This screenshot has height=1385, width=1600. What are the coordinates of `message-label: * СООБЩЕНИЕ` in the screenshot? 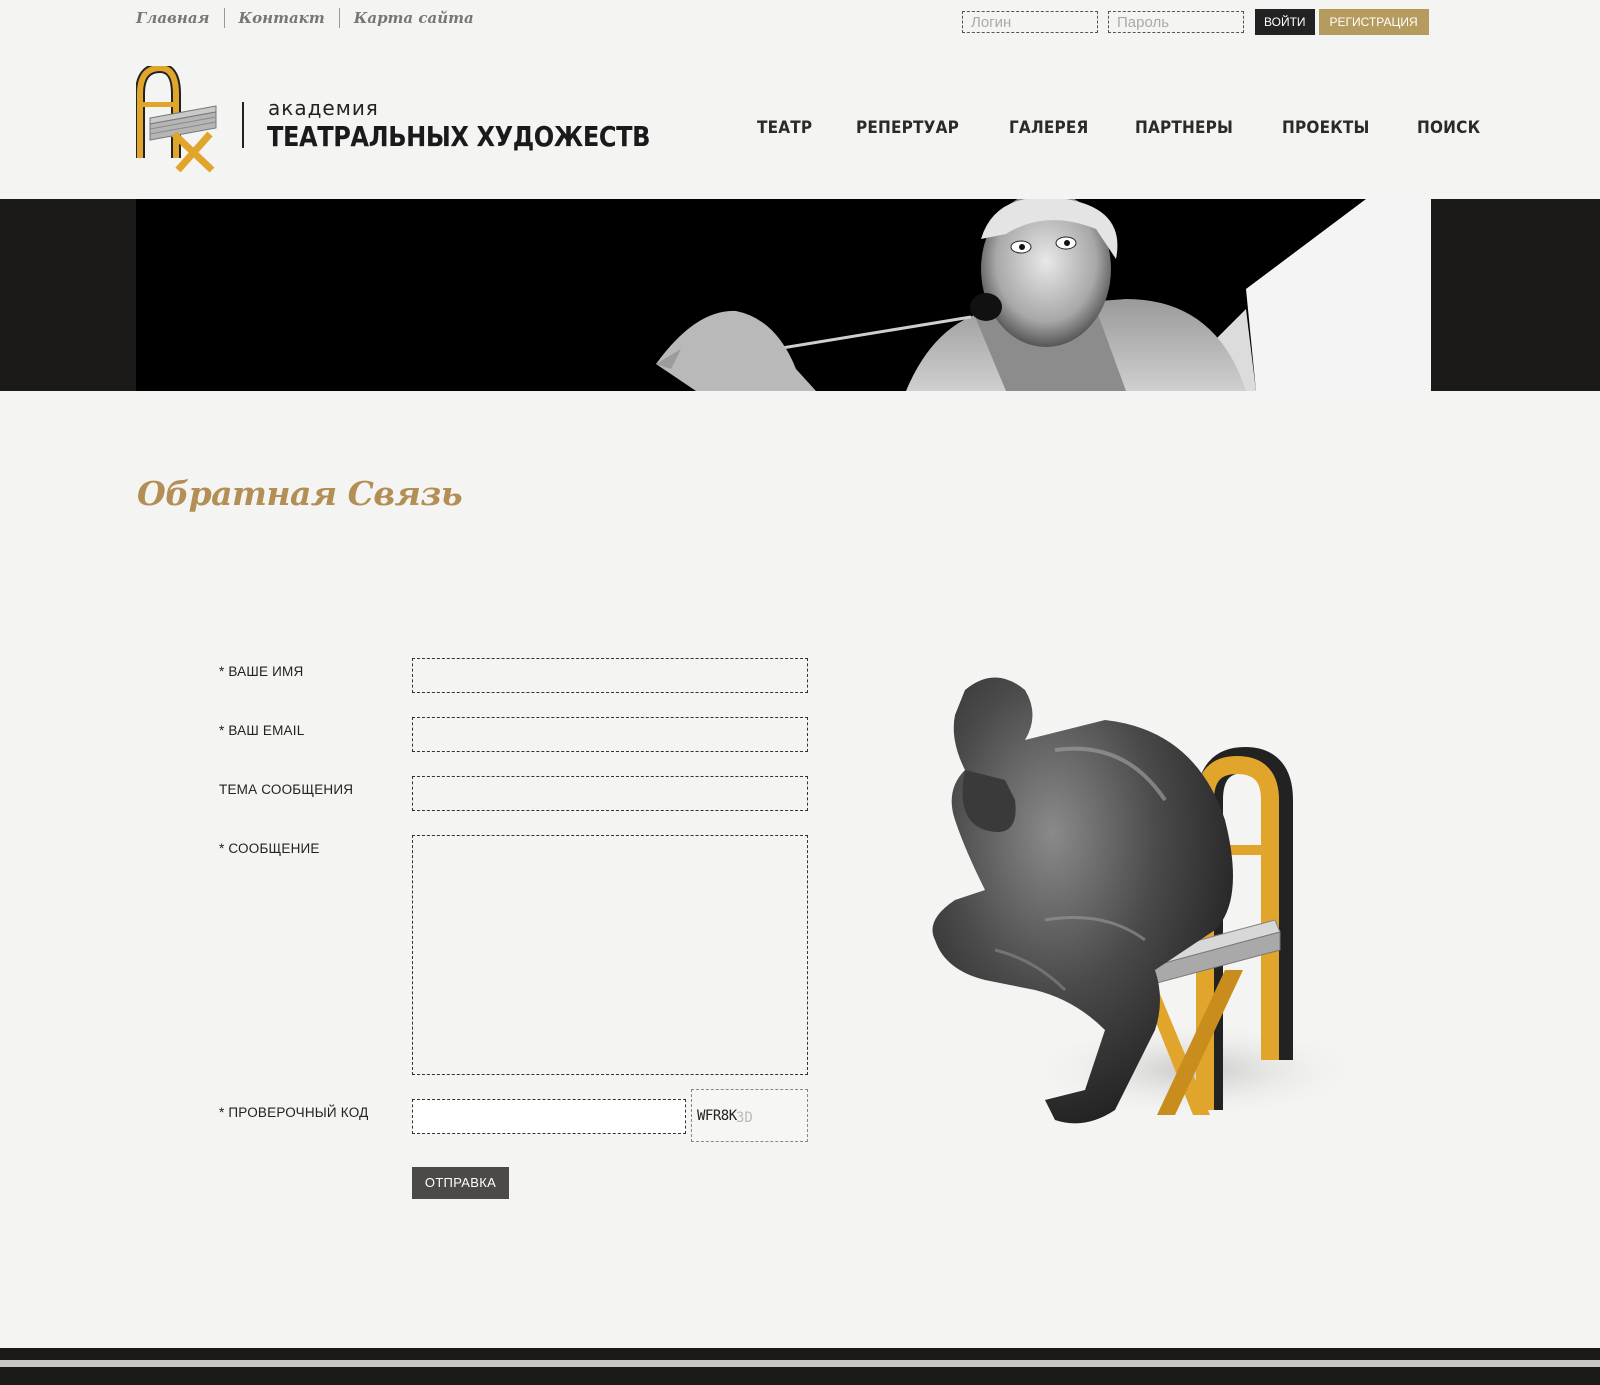 It's located at (269, 848).